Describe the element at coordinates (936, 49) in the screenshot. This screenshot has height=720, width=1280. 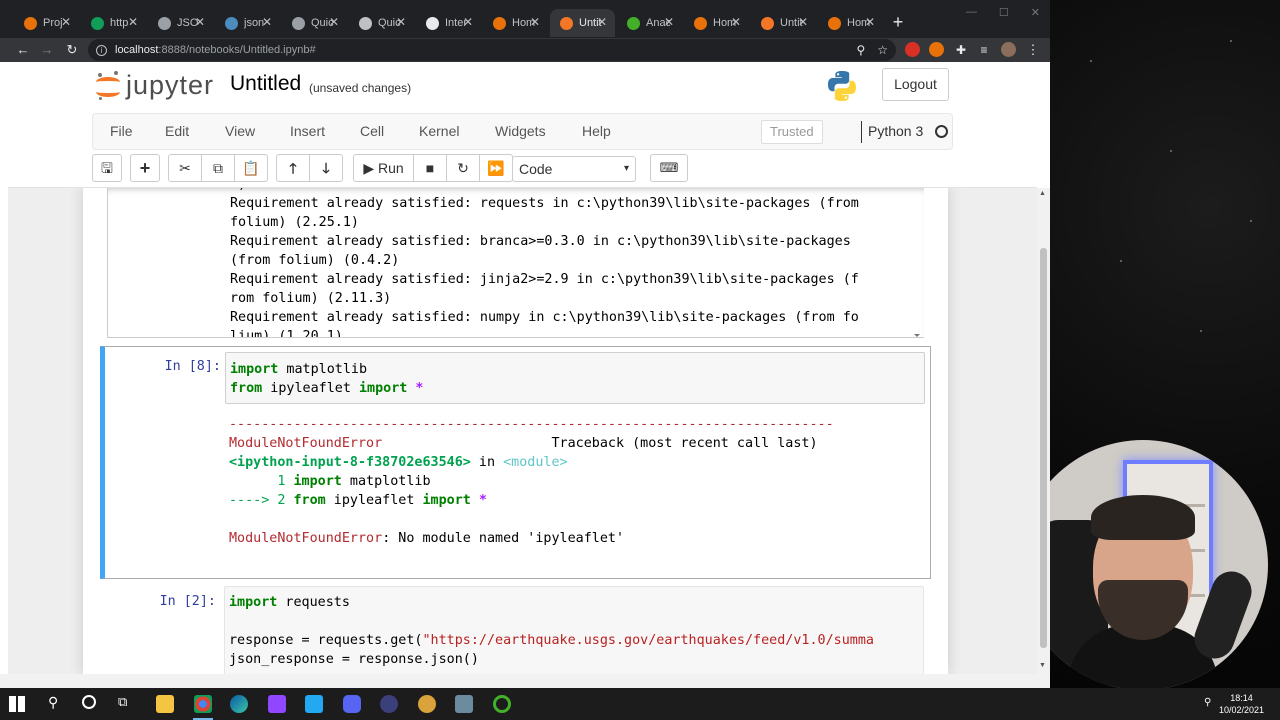
I see `extension-icon-orange` at that location.